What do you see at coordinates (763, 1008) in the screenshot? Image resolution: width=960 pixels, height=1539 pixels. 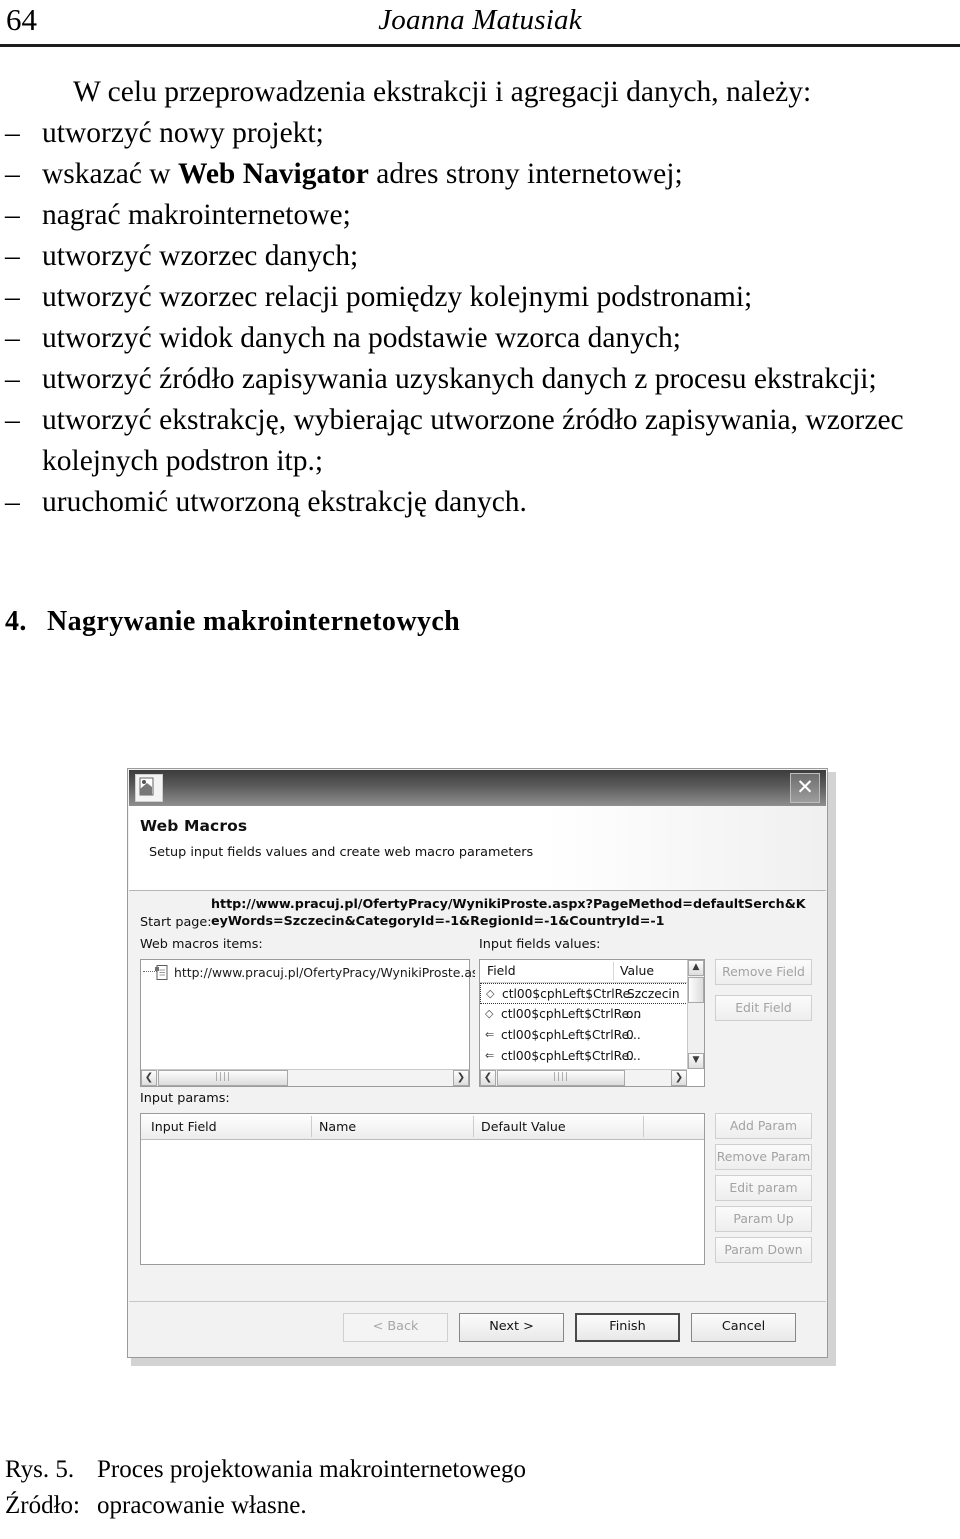 I see `edit-field-button: Edit Field` at bounding box center [763, 1008].